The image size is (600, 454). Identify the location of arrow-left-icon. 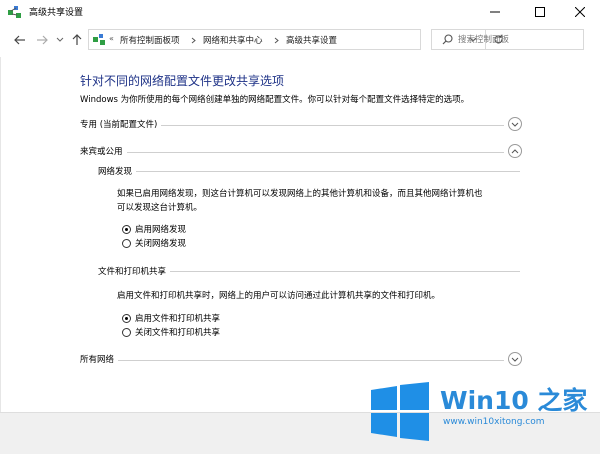
(19, 40).